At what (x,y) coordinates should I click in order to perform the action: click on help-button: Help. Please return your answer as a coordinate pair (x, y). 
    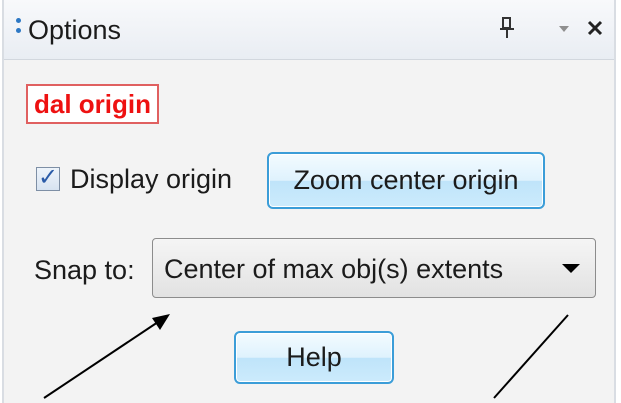
    Looking at the image, I should click on (314, 357).